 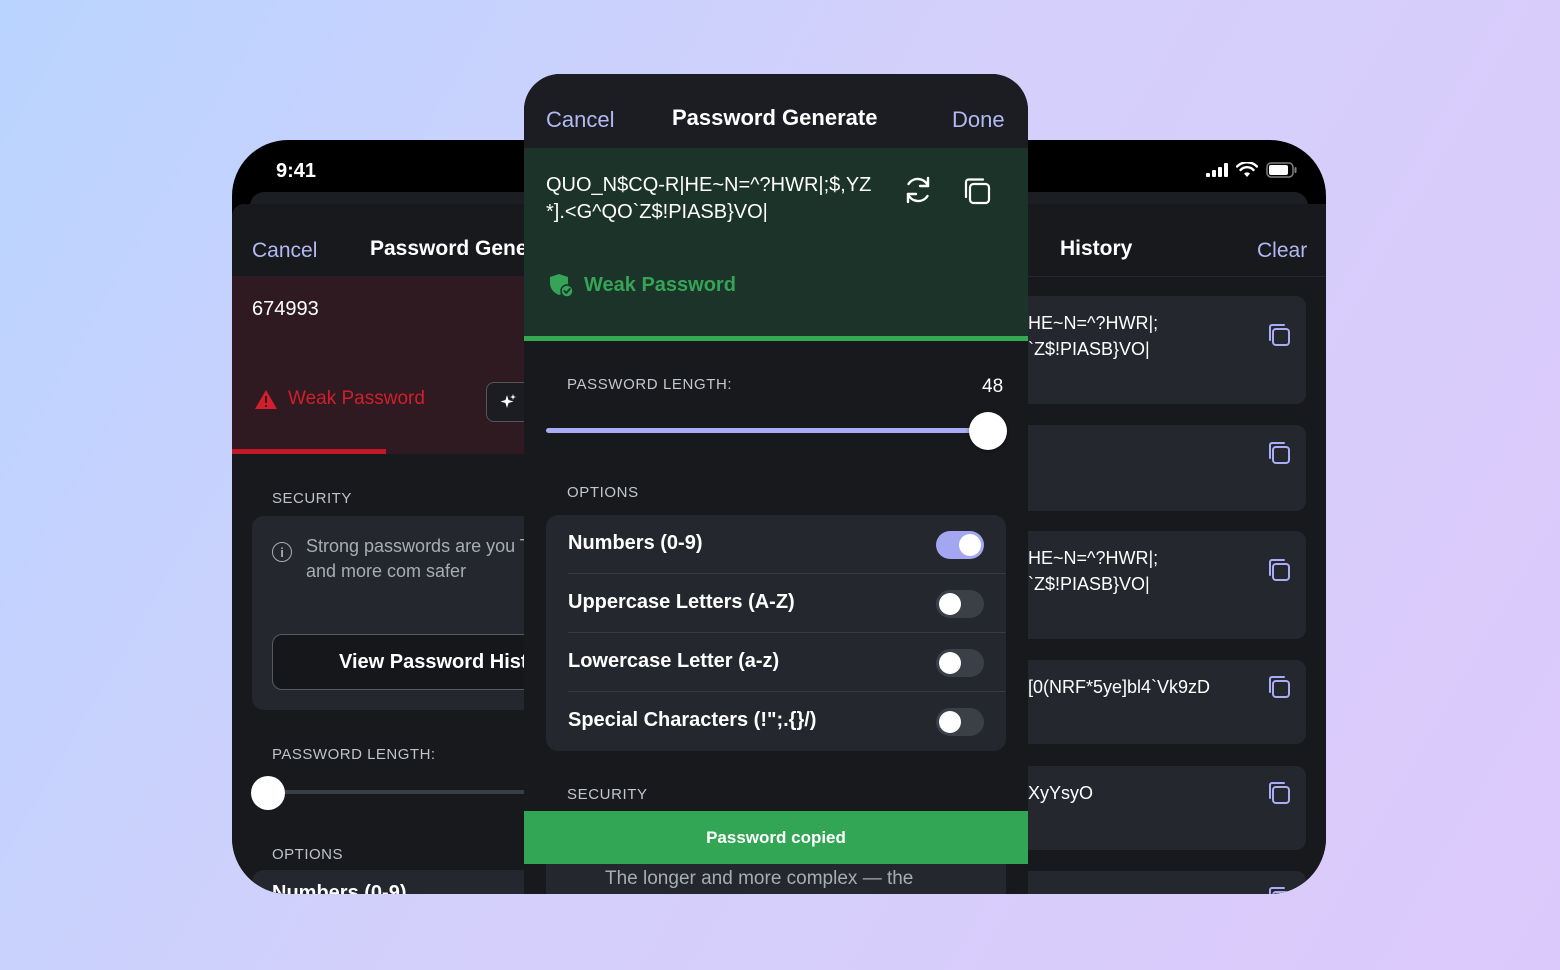 What do you see at coordinates (282, 552) in the screenshot?
I see `info-icon: i` at bounding box center [282, 552].